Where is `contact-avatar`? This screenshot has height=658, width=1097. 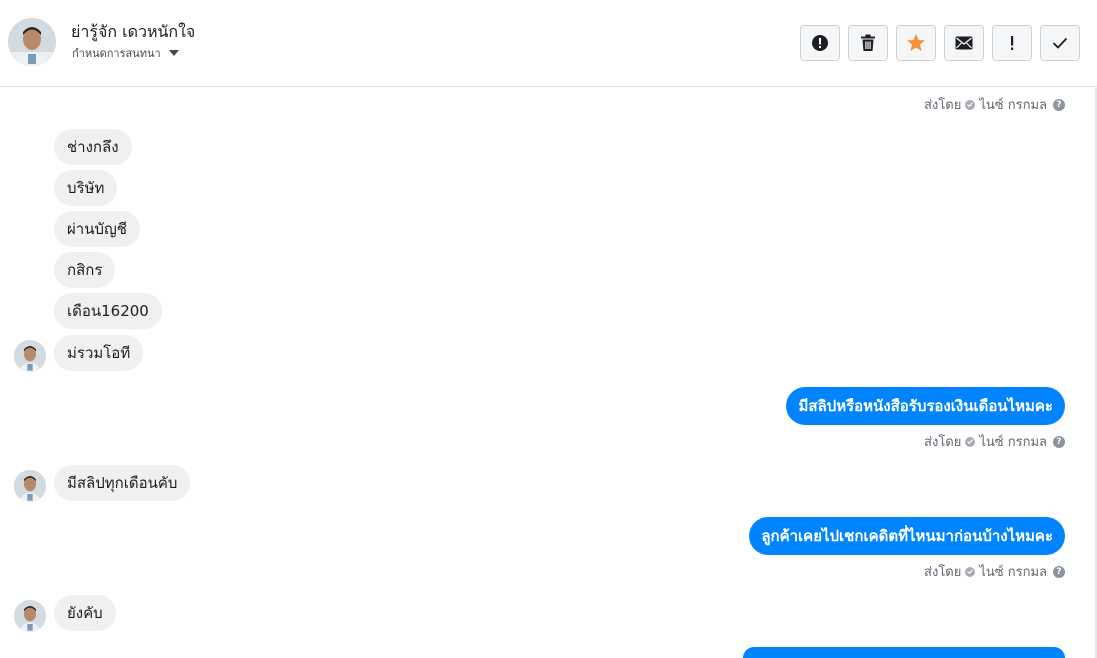 contact-avatar is located at coordinates (32, 42).